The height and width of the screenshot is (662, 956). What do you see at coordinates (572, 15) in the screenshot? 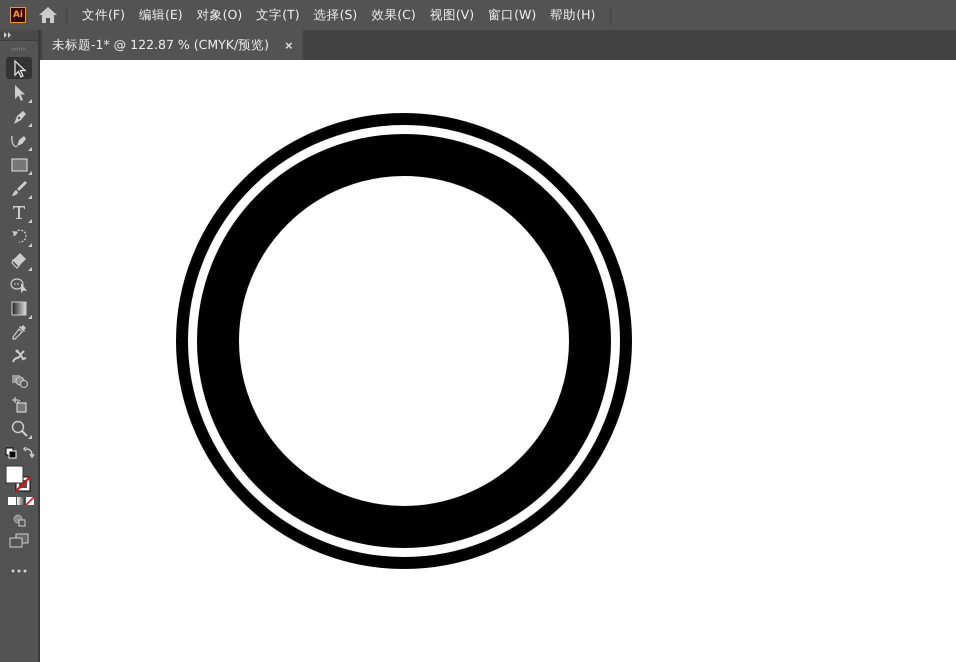
I see `menu-item: 帮助(H)` at bounding box center [572, 15].